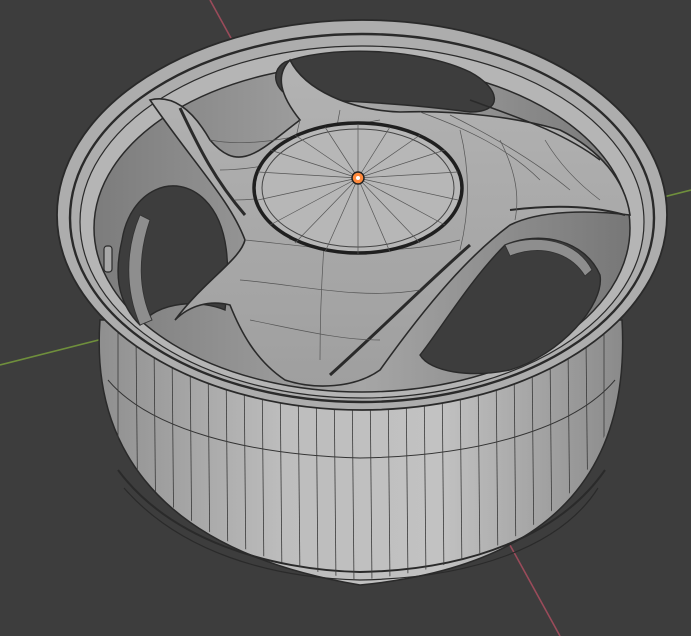  What do you see at coordinates (108, 259) in the screenshot?
I see `valve-stem` at bounding box center [108, 259].